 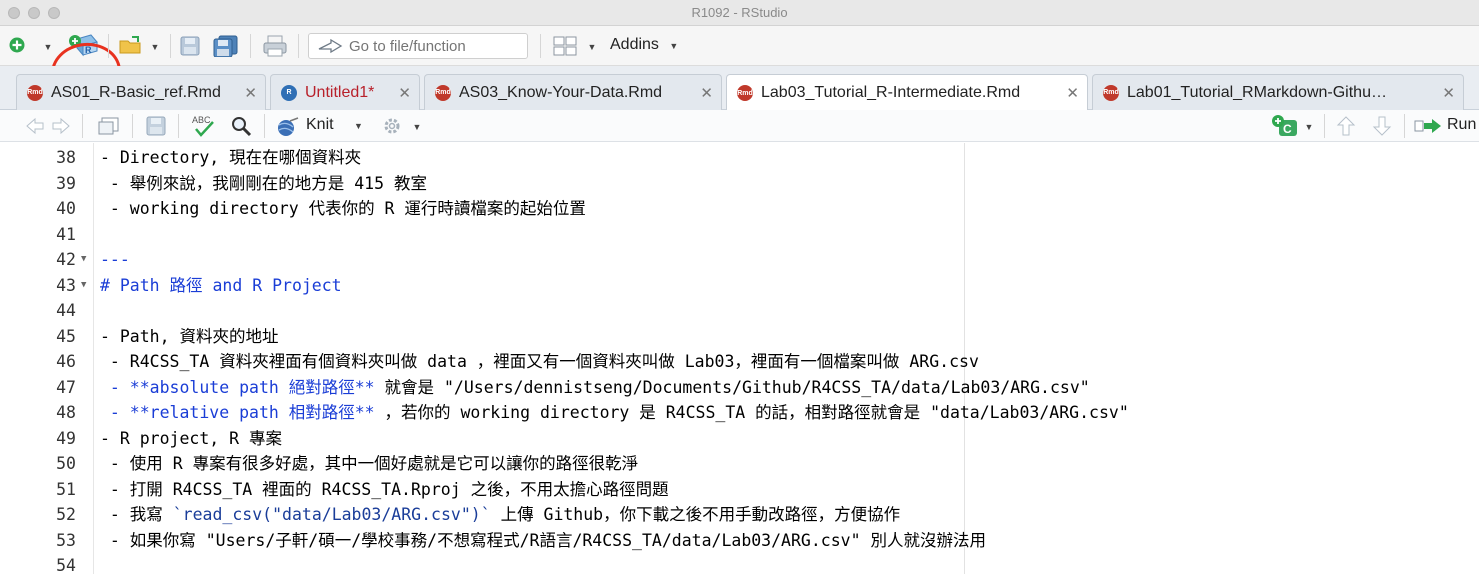 I want to click on workspace-panes-dropdown: ▼, so click(x=592, y=47).